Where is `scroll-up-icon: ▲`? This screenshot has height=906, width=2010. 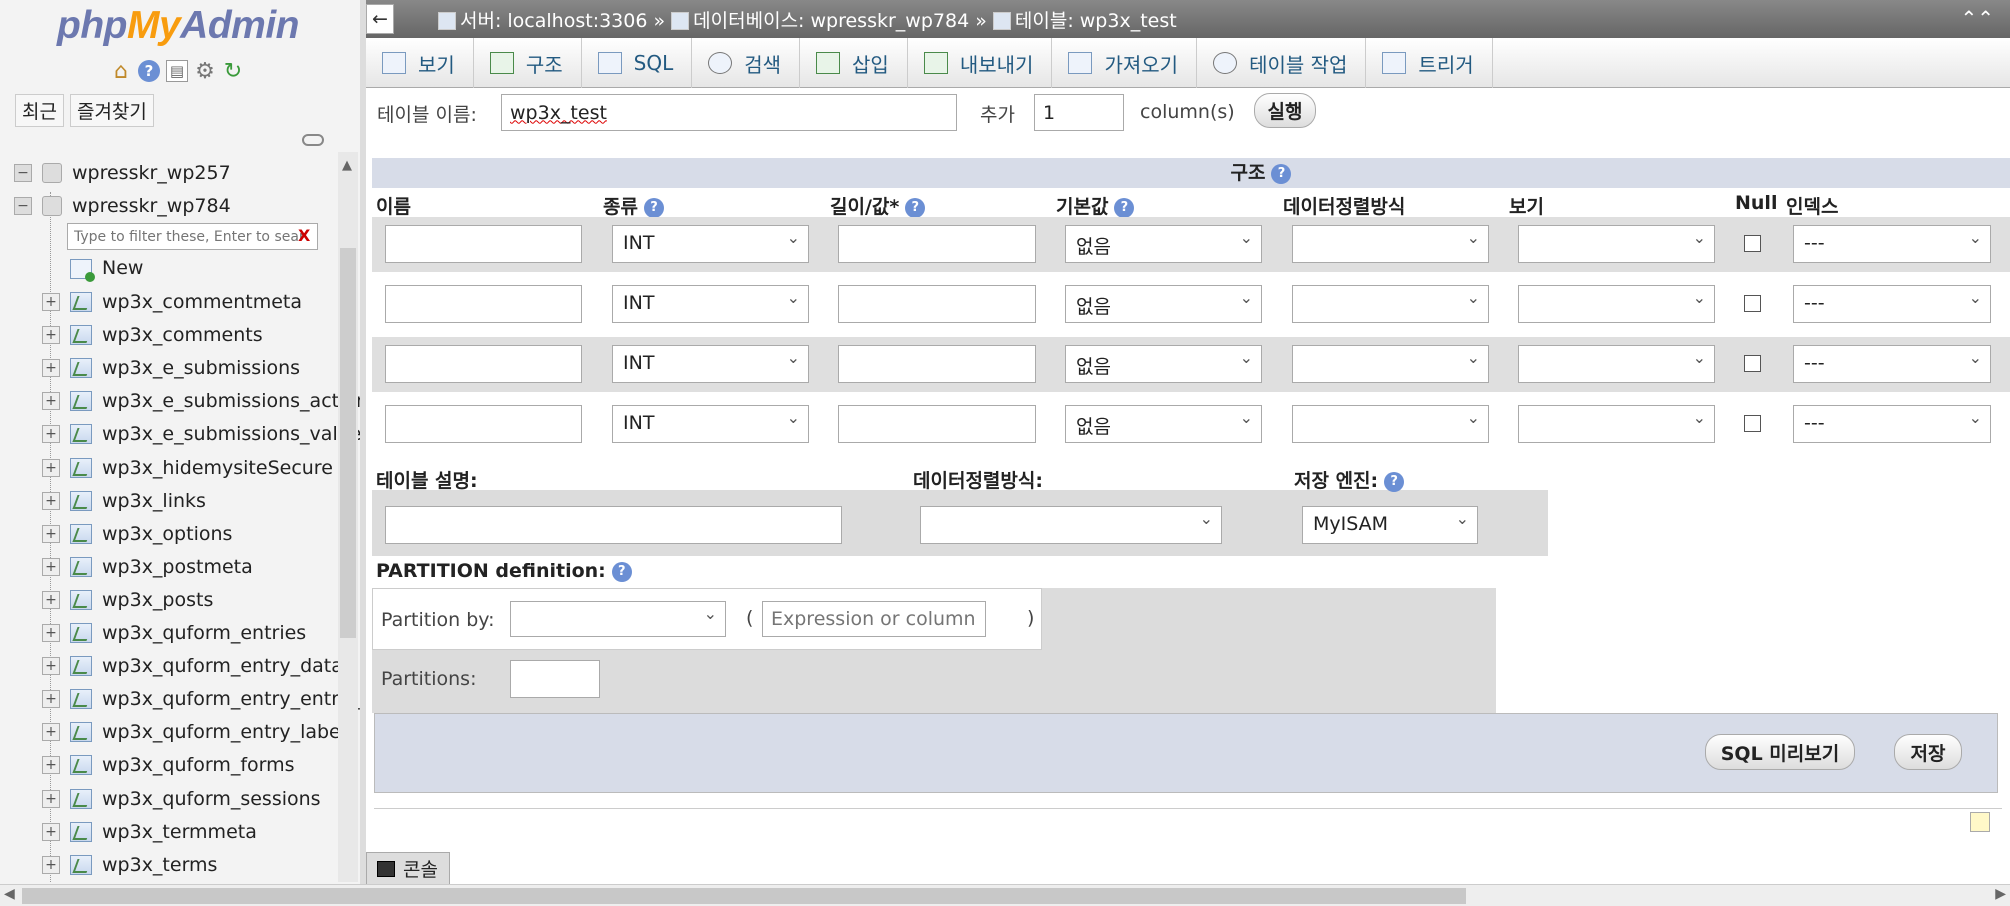
scroll-up-icon: ▲ is located at coordinates (347, 165).